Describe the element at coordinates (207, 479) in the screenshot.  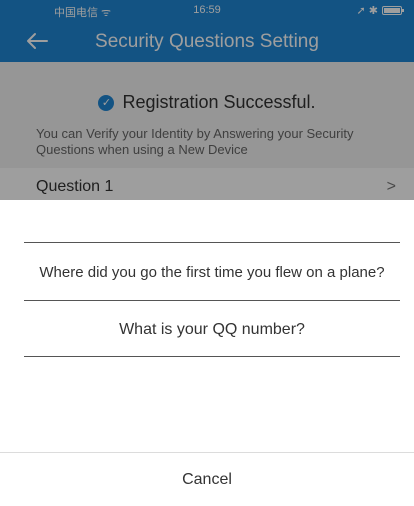
I see `cancel-button: Cancel` at that location.